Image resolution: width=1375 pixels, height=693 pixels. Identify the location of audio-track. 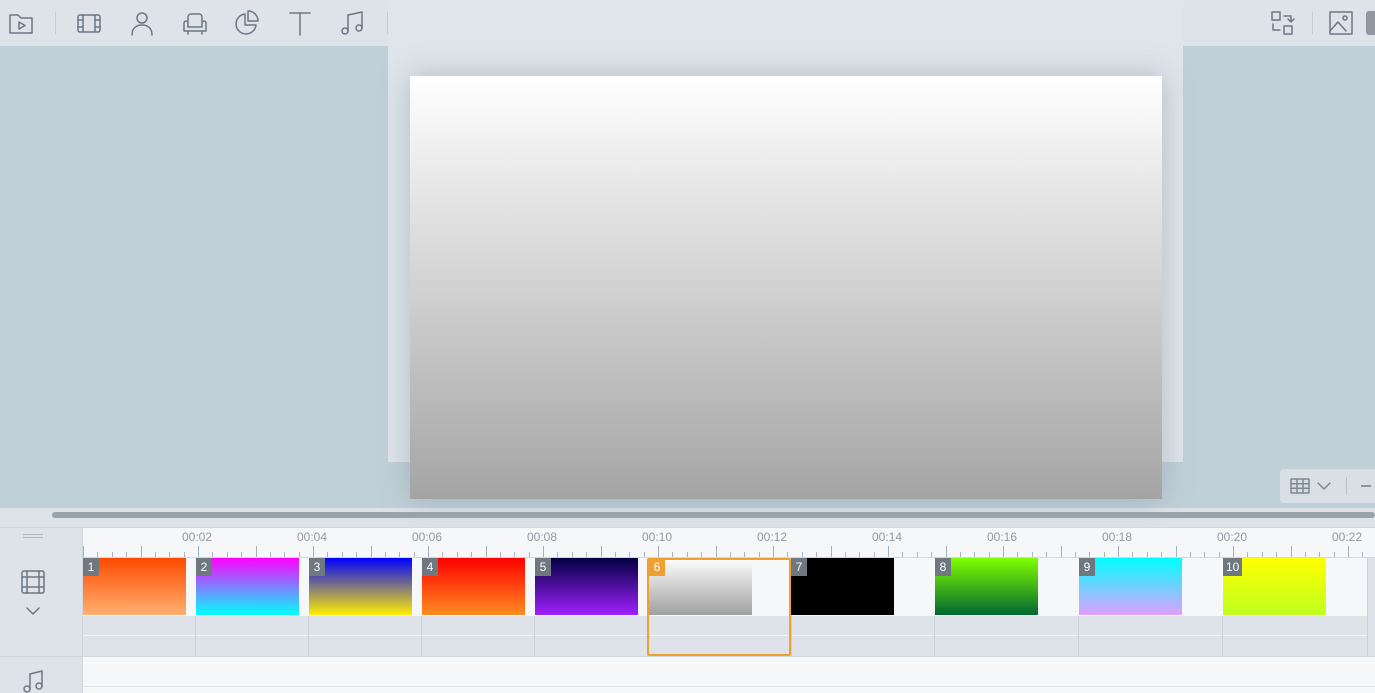
(729, 675).